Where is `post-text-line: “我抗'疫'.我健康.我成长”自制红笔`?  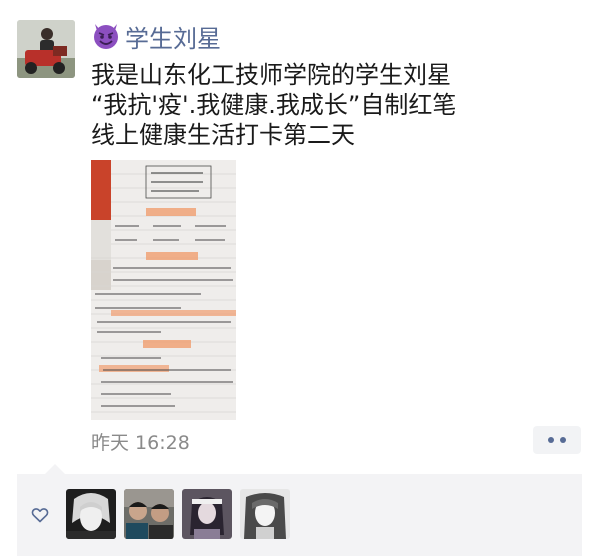
post-text-line: “我抗'疫'.我健康.我成长”自制红笔 is located at coordinates (274, 105).